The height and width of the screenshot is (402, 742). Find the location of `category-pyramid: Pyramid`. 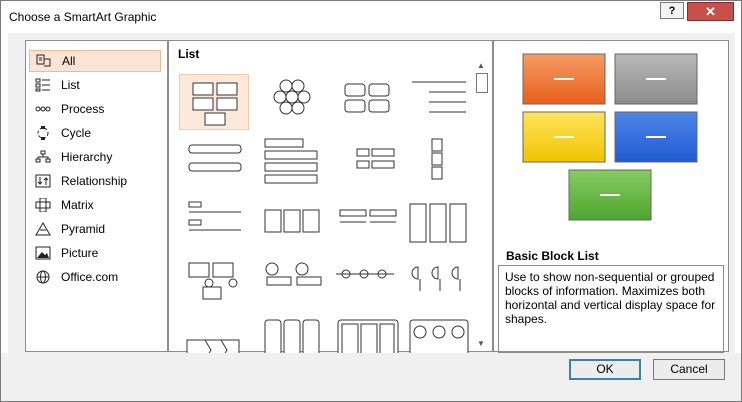

category-pyramid: Pyramid is located at coordinates (95, 229).